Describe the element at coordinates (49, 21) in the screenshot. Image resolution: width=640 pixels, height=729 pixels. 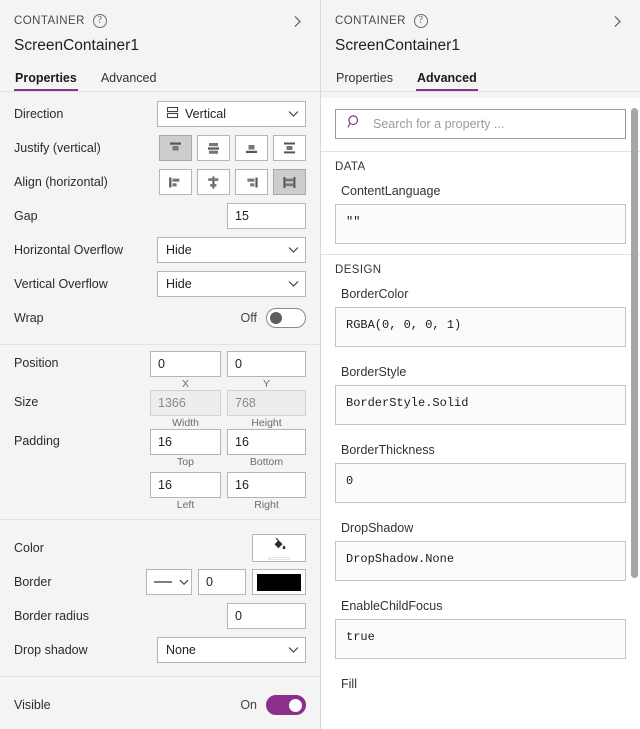
I see `left-panel-eyebrow-label: CONTAINER` at that location.